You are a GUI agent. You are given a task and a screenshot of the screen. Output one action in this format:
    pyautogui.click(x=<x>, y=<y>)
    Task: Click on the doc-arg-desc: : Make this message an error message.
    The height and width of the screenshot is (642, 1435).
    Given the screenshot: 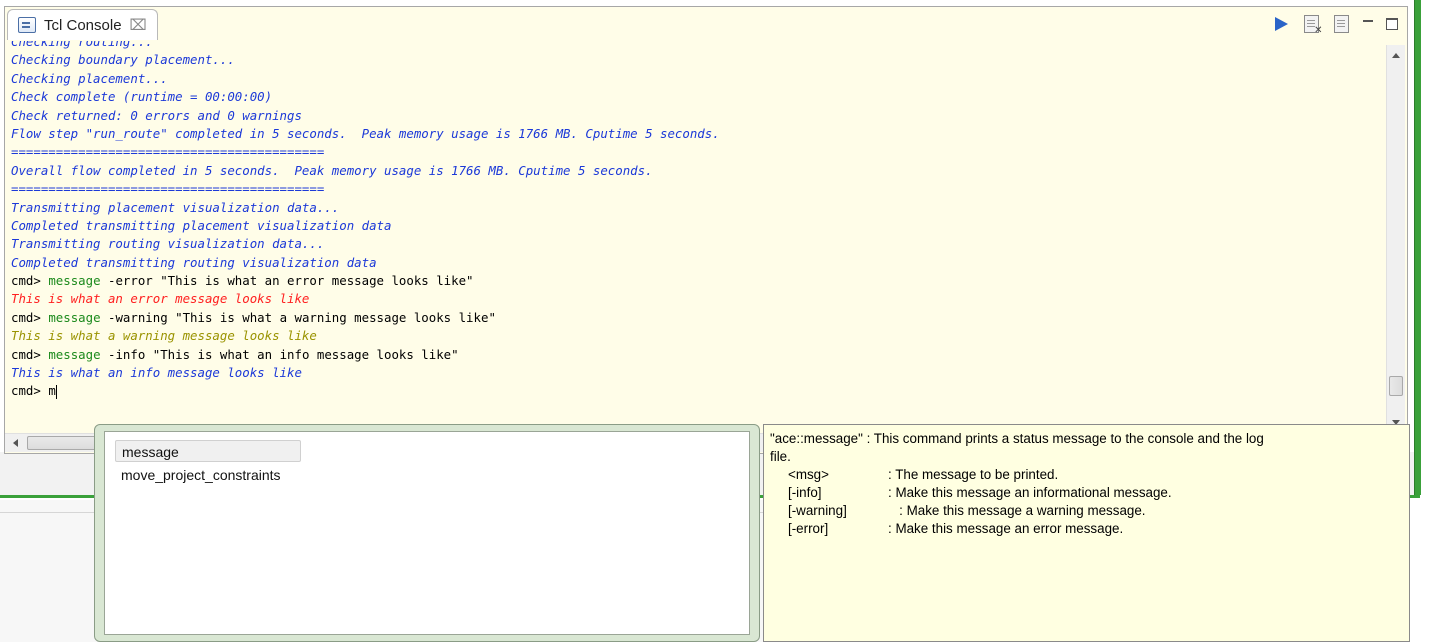 What is the action you would take?
    pyautogui.click(x=1006, y=528)
    